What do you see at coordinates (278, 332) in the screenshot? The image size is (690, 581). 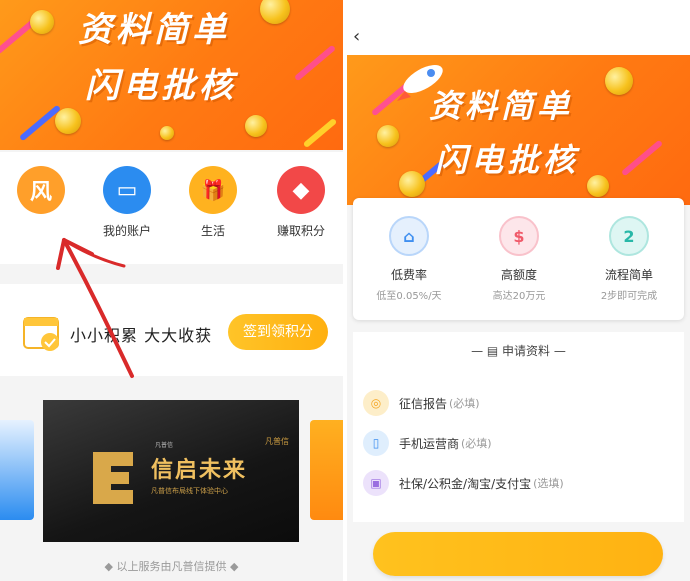 I see `checkin-button: 签到领积分` at bounding box center [278, 332].